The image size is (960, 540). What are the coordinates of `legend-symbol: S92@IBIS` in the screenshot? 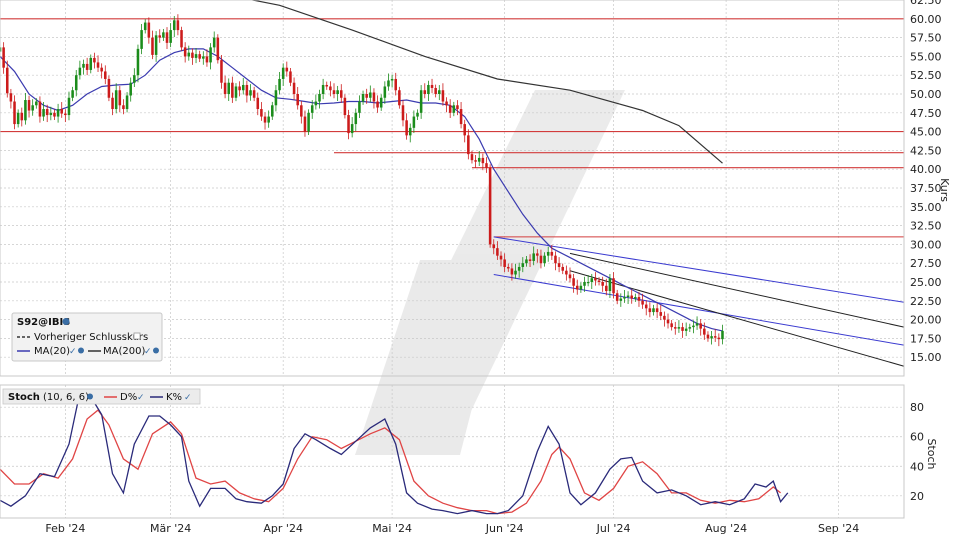 It's located at (43, 322).